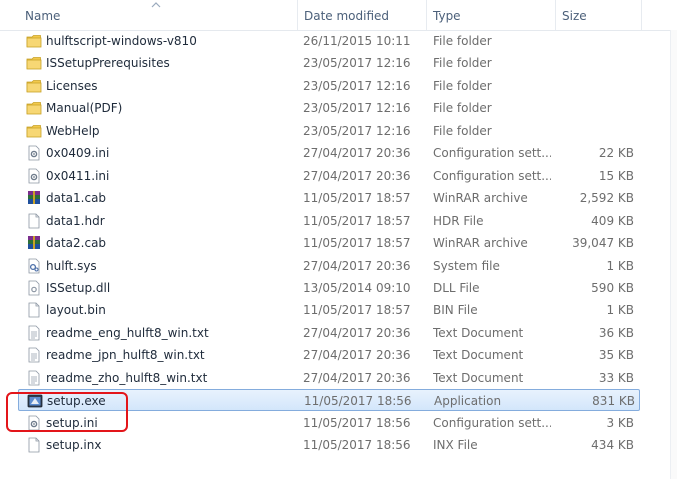 The image size is (677, 479). Describe the element at coordinates (78, 153) in the screenshot. I see `file-name: 0x0409.ini` at that location.